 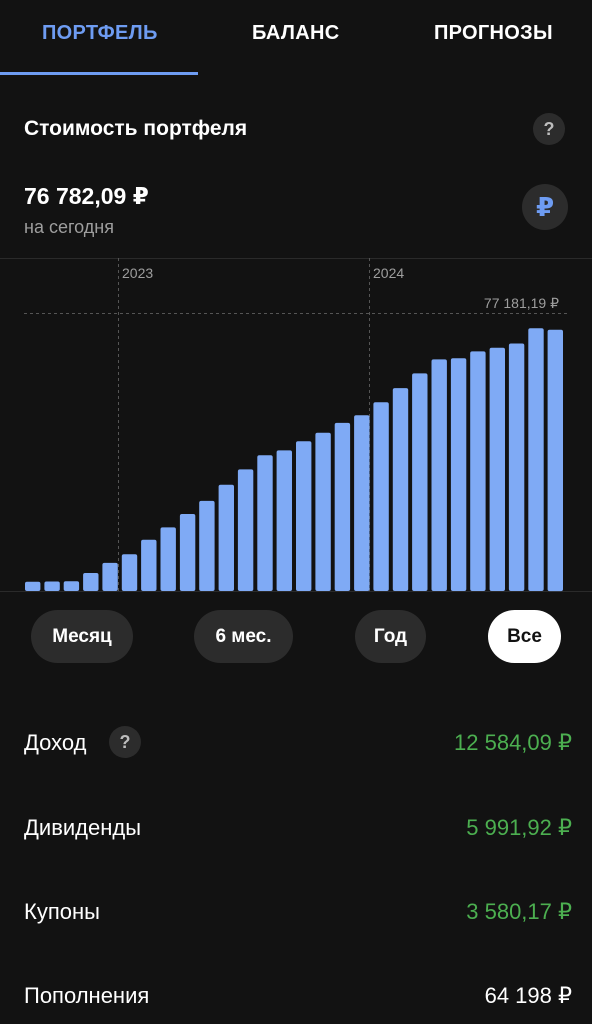 I want to click on period-all-button: Все, so click(x=524, y=636).